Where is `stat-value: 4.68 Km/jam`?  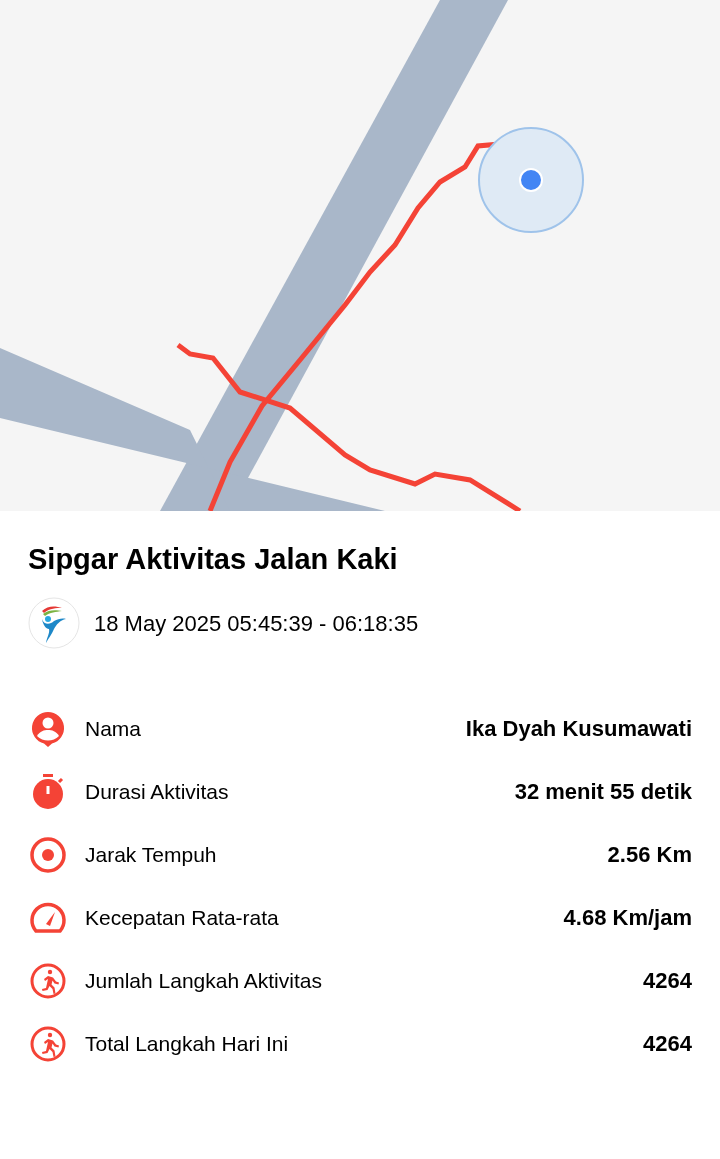
stat-value: 4.68 Km/jam is located at coordinates (627, 918).